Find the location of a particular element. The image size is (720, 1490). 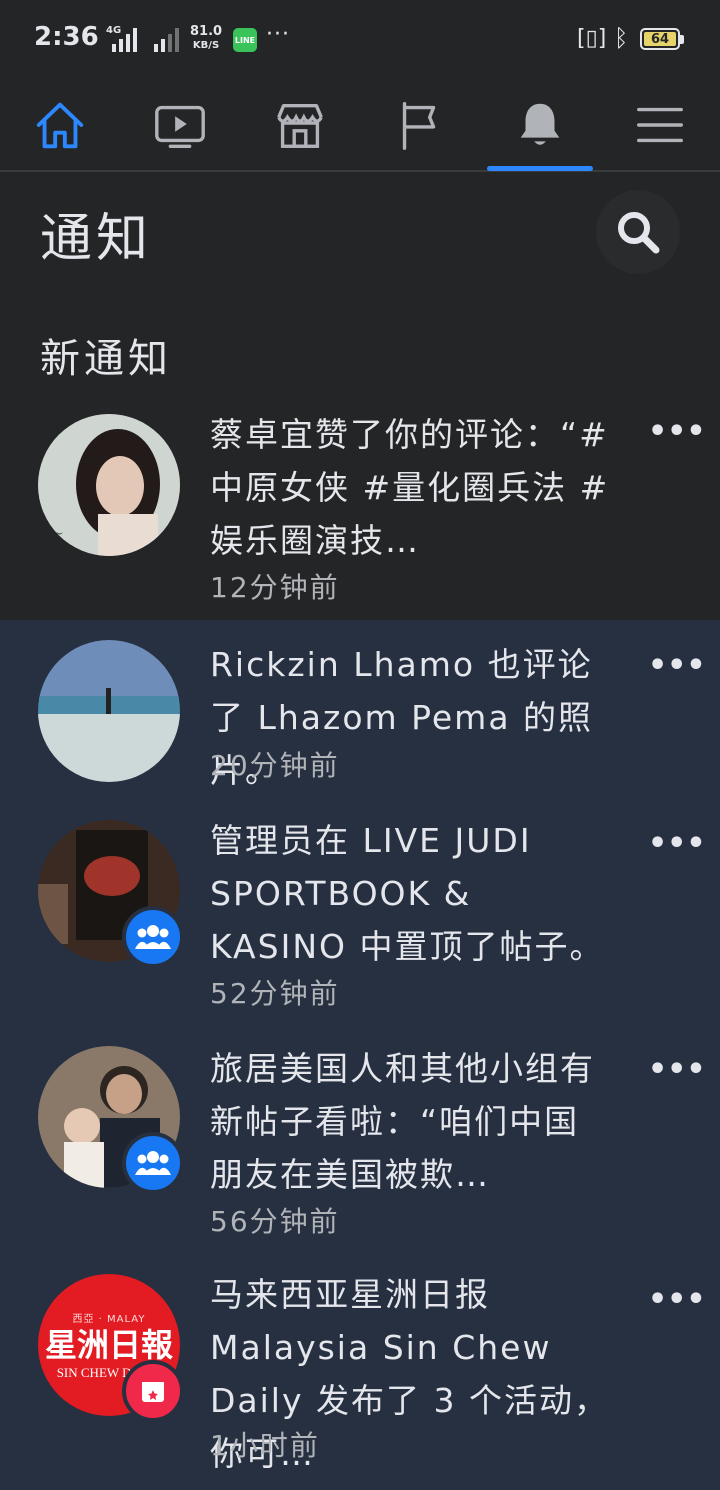

tab-home is located at coordinates (60, 125).